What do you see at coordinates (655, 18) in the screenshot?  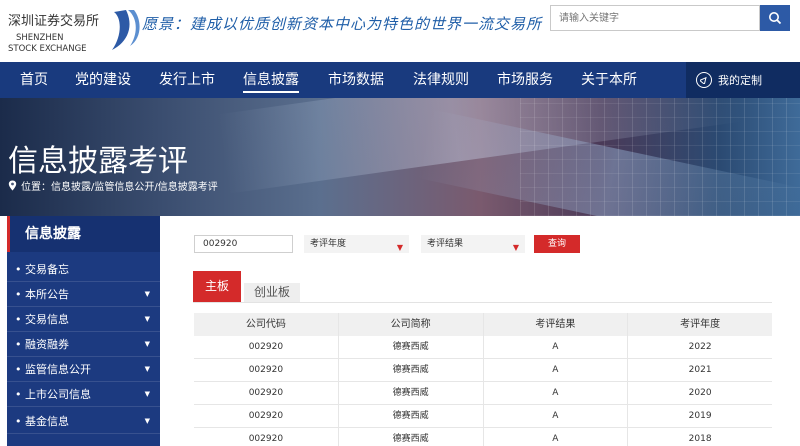 I see `search-input` at bounding box center [655, 18].